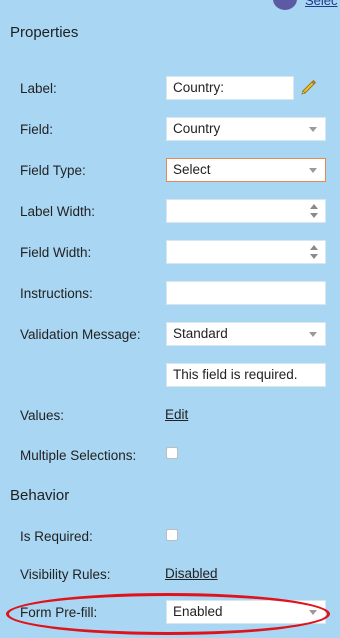 The image size is (340, 638). What do you see at coordinates (37, 129) in the screenshot?
I see `field-label: Field:` at bounding box center [37, 129].